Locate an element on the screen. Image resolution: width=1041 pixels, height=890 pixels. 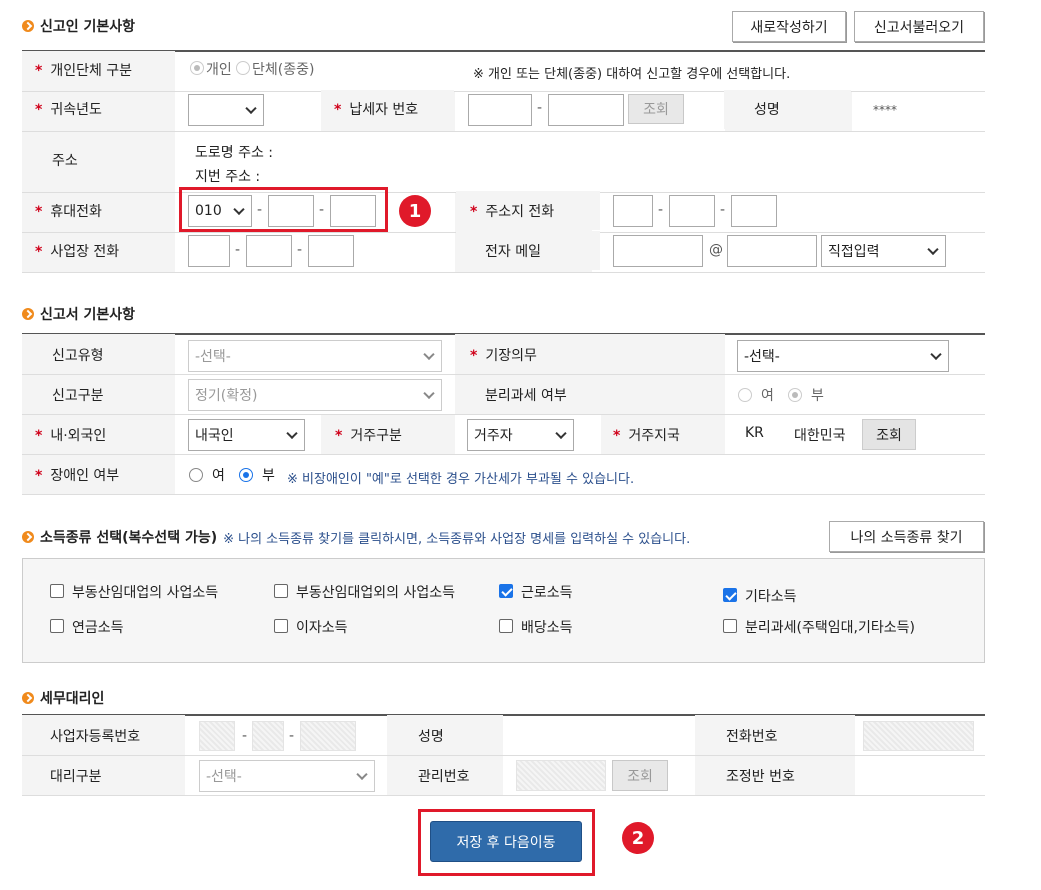
checkbox-realestate-rental is located at coordinates (57, 591).